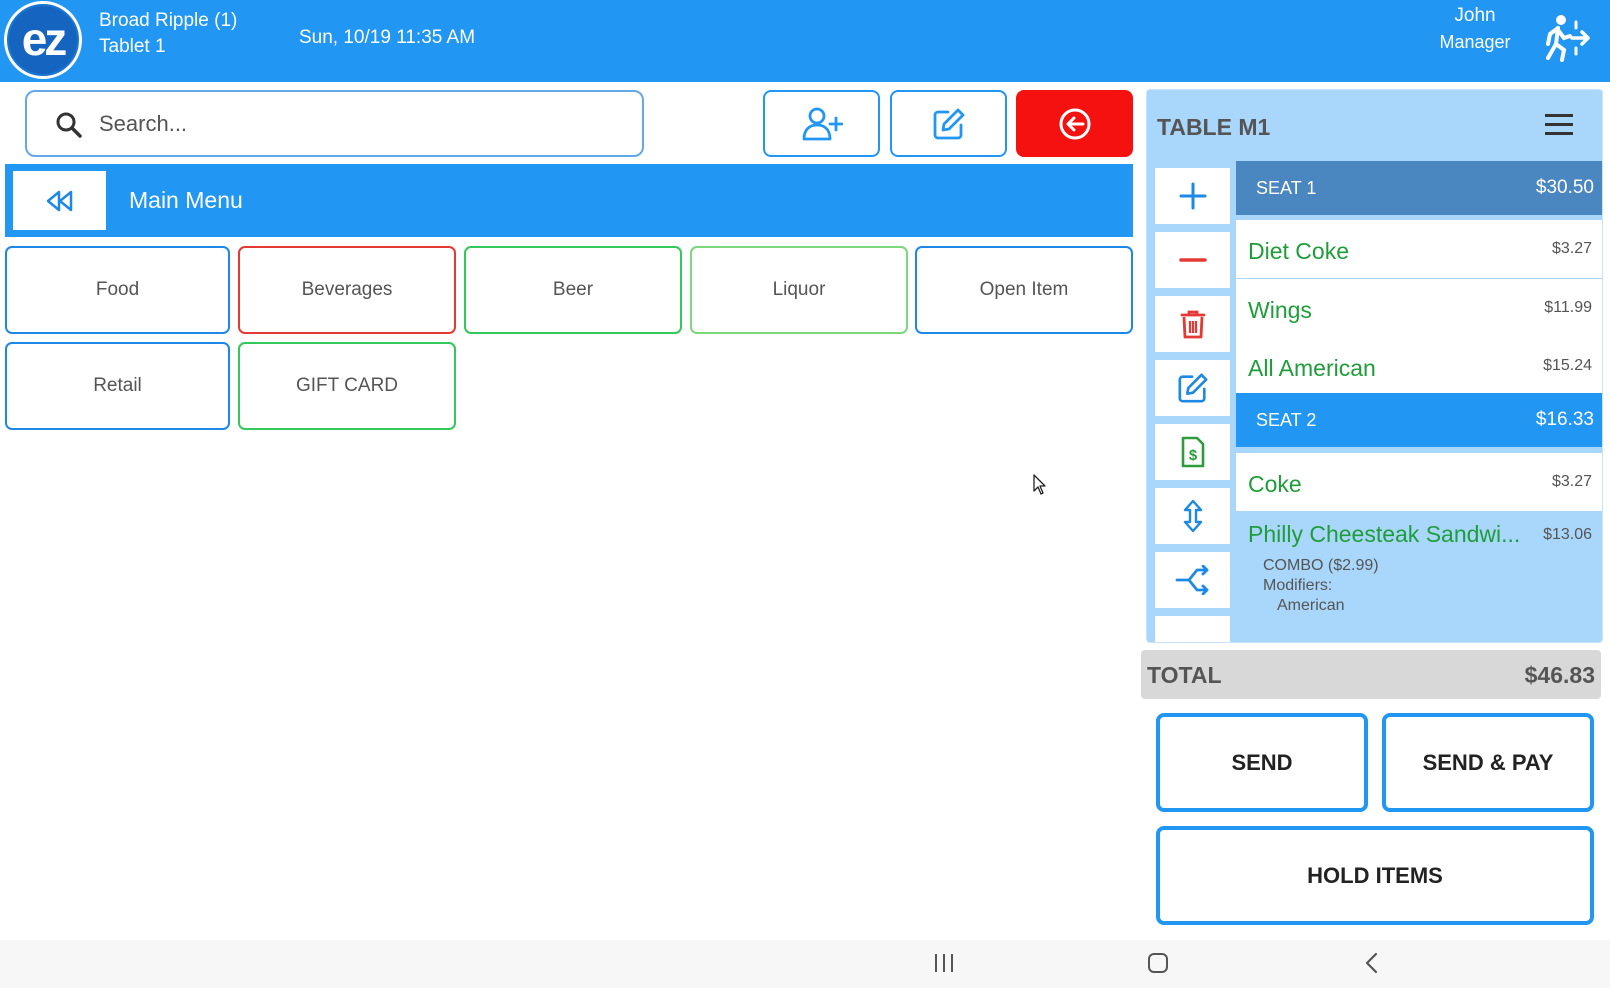 The width and height of the screenshot is (1610, 988). What do you see at coordinates (1563, 38) in the screenshot?
I see `running-exit-icon` at bounding box center [1563, 38].